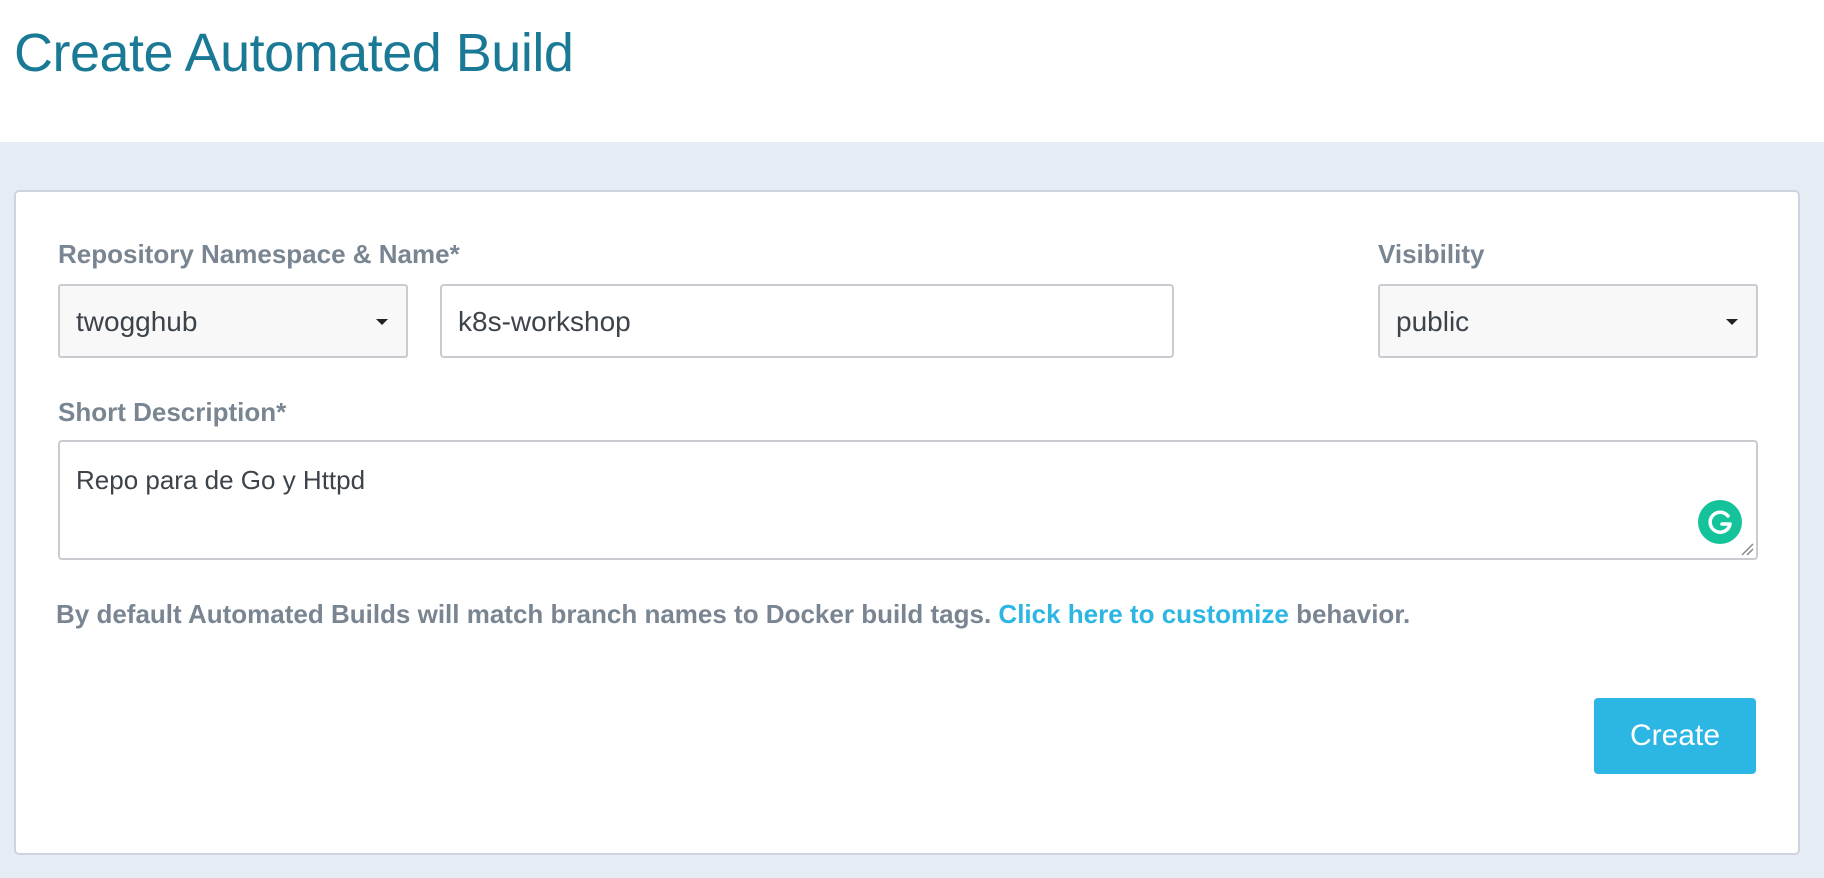 Image resolution: width=1824 pixels, height=878 pixels. What do you see at coordinates (294, 53) in the screenshot?
I see `page-title: Create Automated Build` at bounding box center [294, 53].